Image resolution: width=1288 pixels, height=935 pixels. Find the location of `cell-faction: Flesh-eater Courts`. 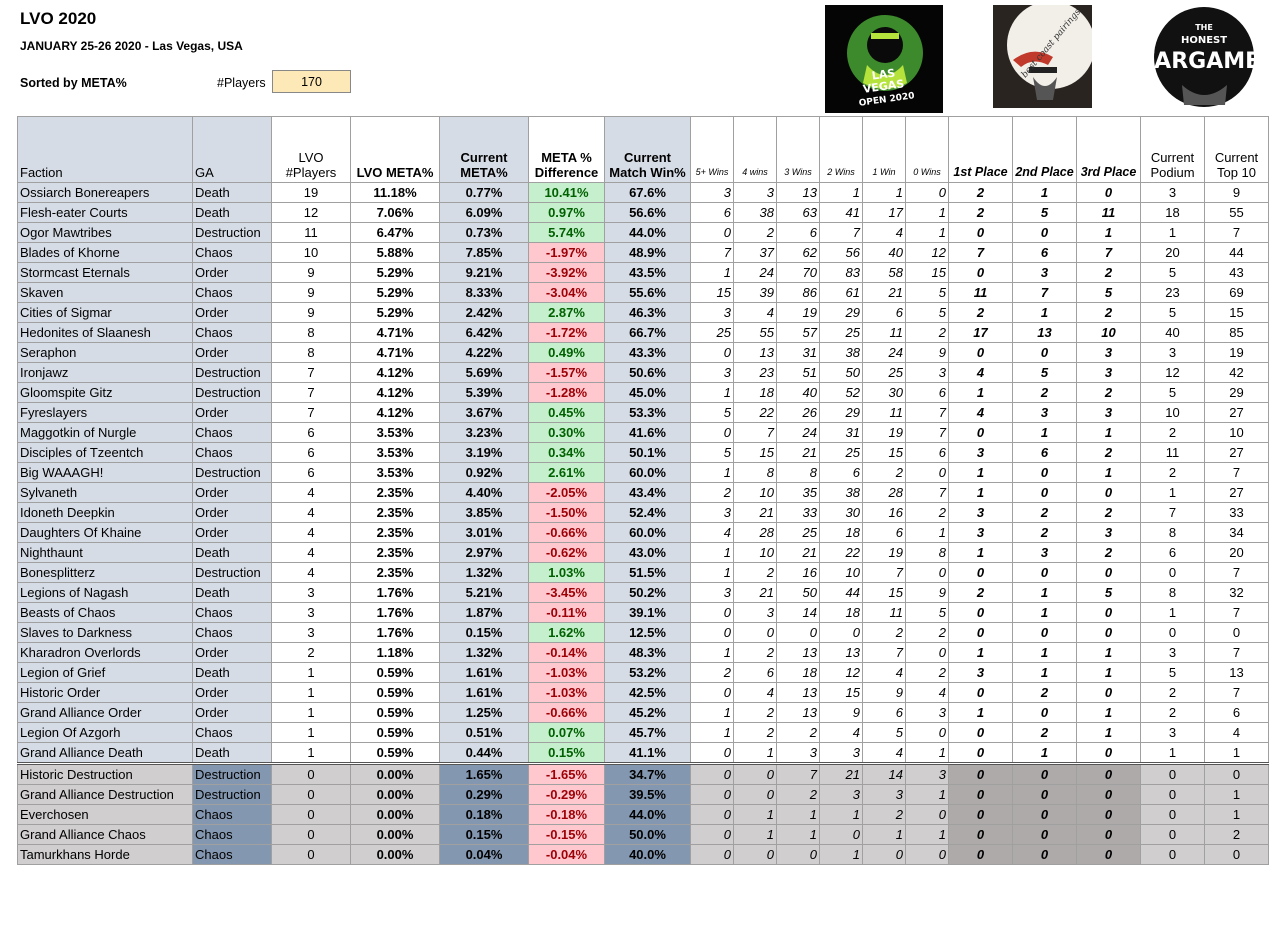

cell-faction: Flesh-eater Courts is located at coordinates (105, 212).